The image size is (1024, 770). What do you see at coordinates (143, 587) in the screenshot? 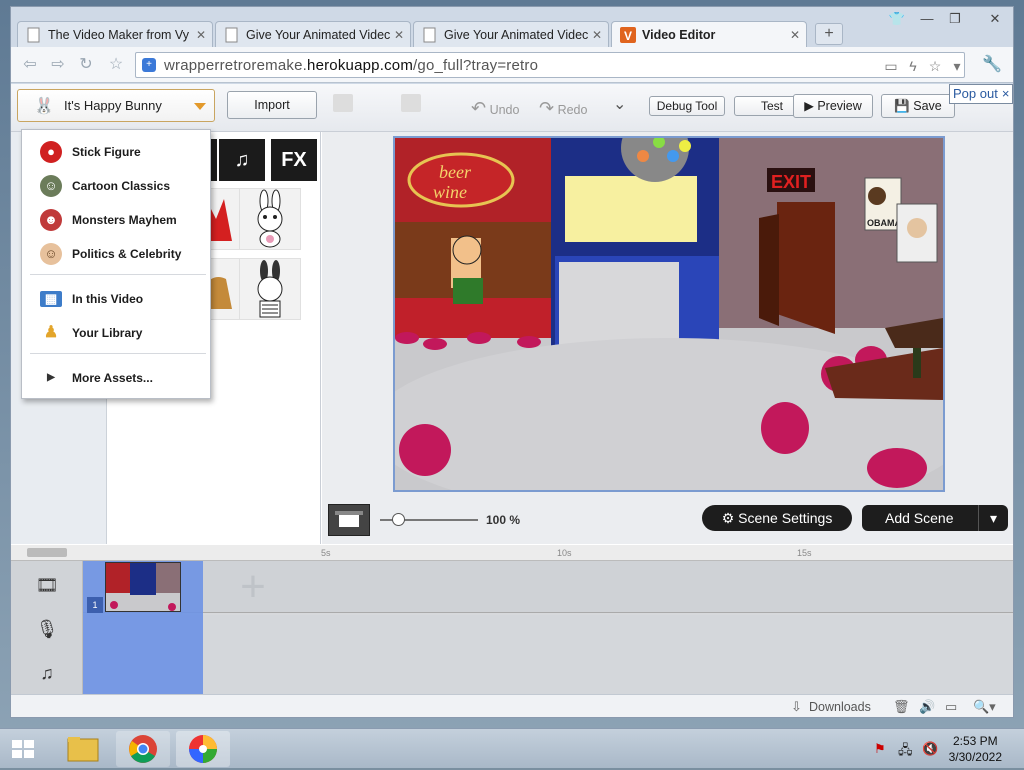
I see `scene-thumbnail` at bounding box center [143, 587].